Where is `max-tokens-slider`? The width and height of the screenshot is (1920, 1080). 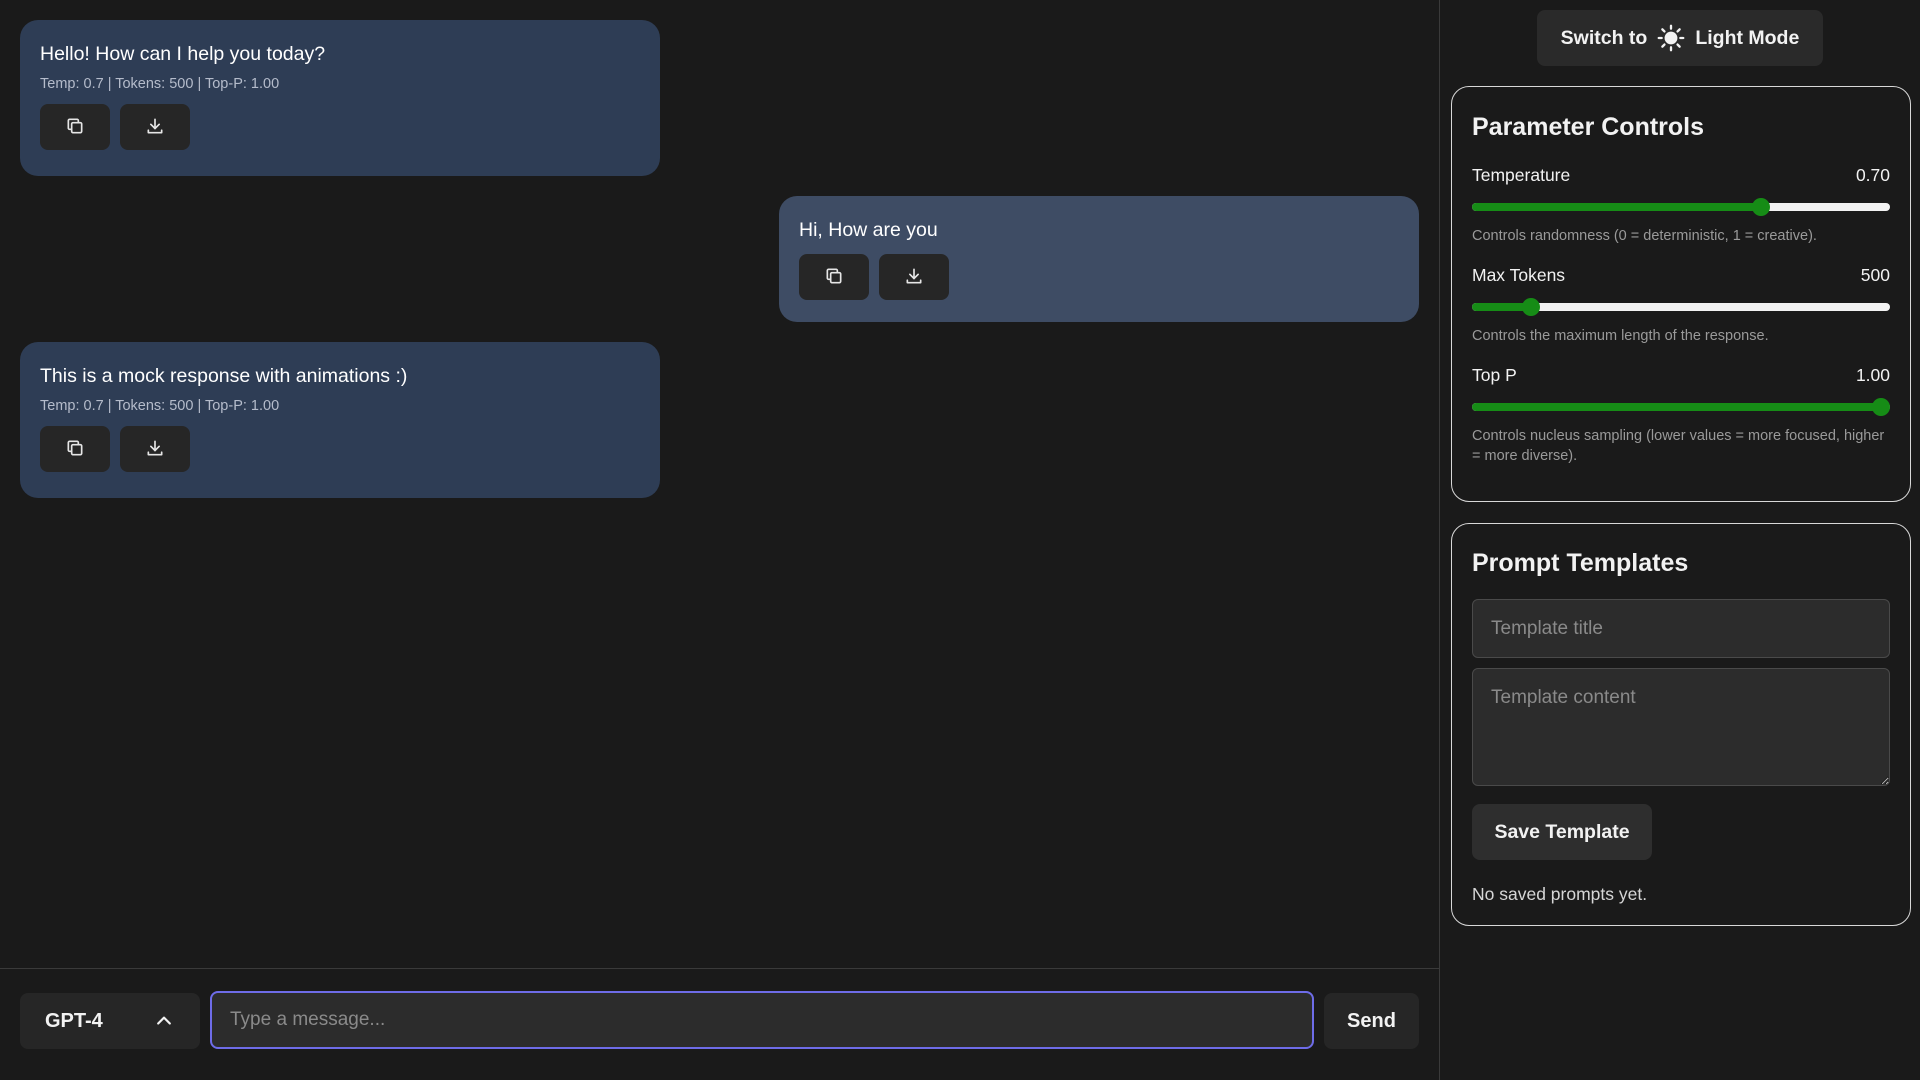 max-tokens-slider is located at coordinates (1681, 307).